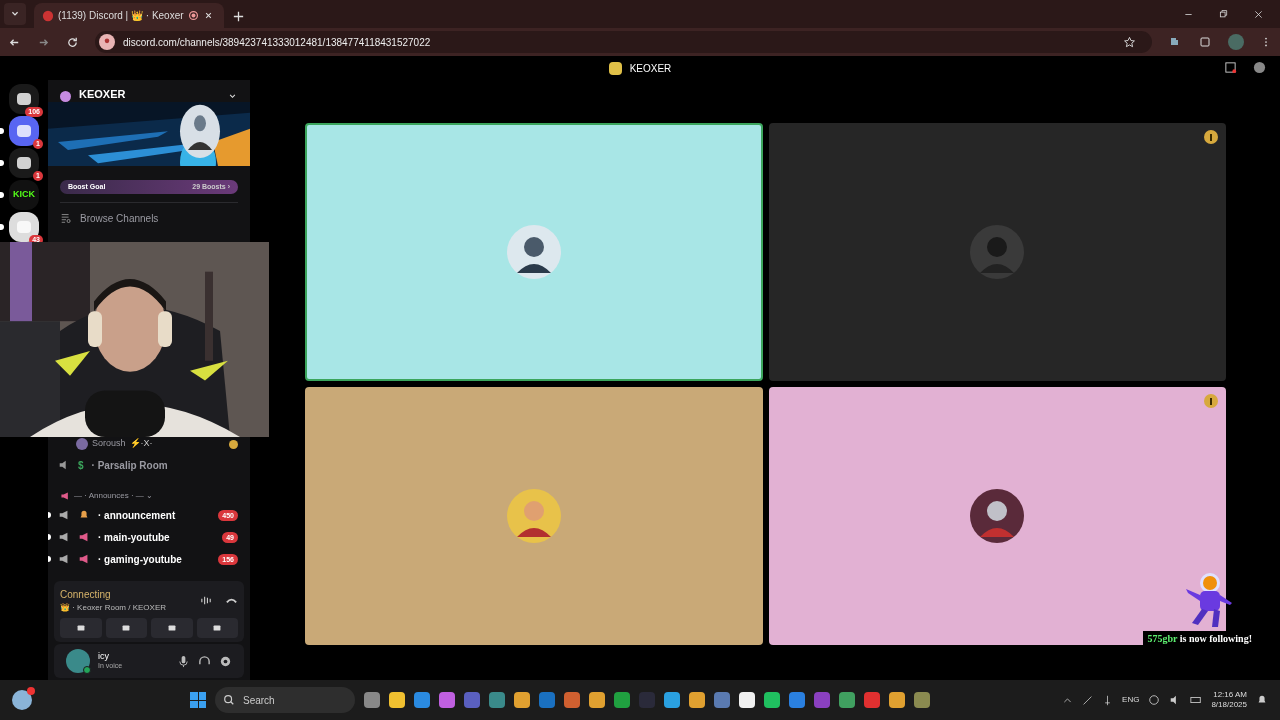 This screenshot has width=1280, height=720. I want to click on member-avatar, so click(82, 444).